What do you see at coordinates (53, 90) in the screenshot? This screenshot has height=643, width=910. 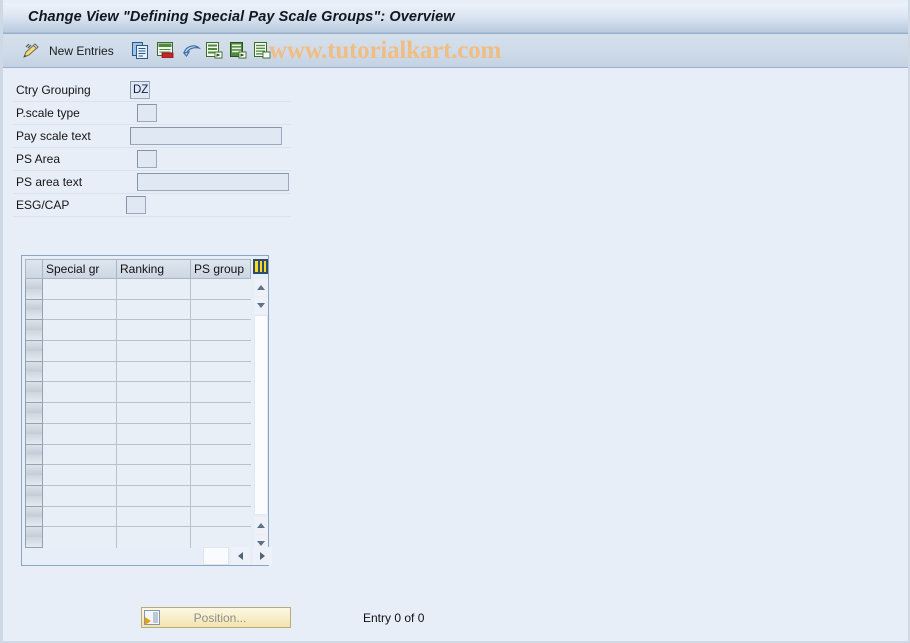 I see `label-ctry-grouping: Ctry Grouping` at bounding box center [53, 90].